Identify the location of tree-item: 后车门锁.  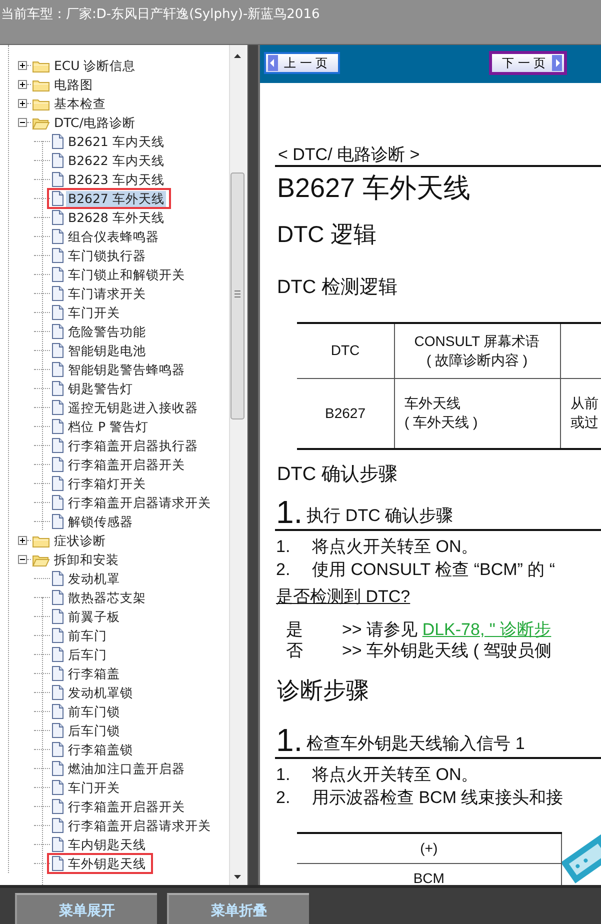
(94, 730).